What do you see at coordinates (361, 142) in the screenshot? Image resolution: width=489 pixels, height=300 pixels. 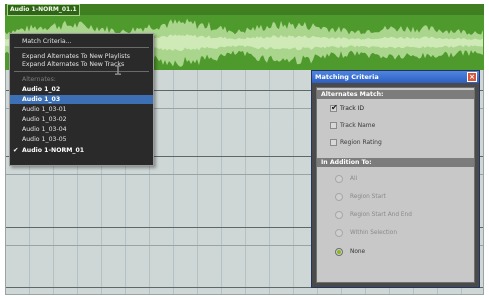 I see `checkbox-label: Region Rating` at bounding box center [361, 142].